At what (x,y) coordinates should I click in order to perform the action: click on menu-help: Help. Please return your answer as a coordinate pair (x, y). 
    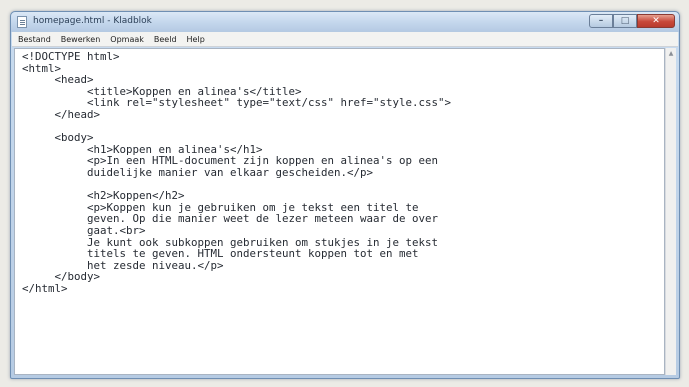
    Looking at the image, I should click on (196, 39).